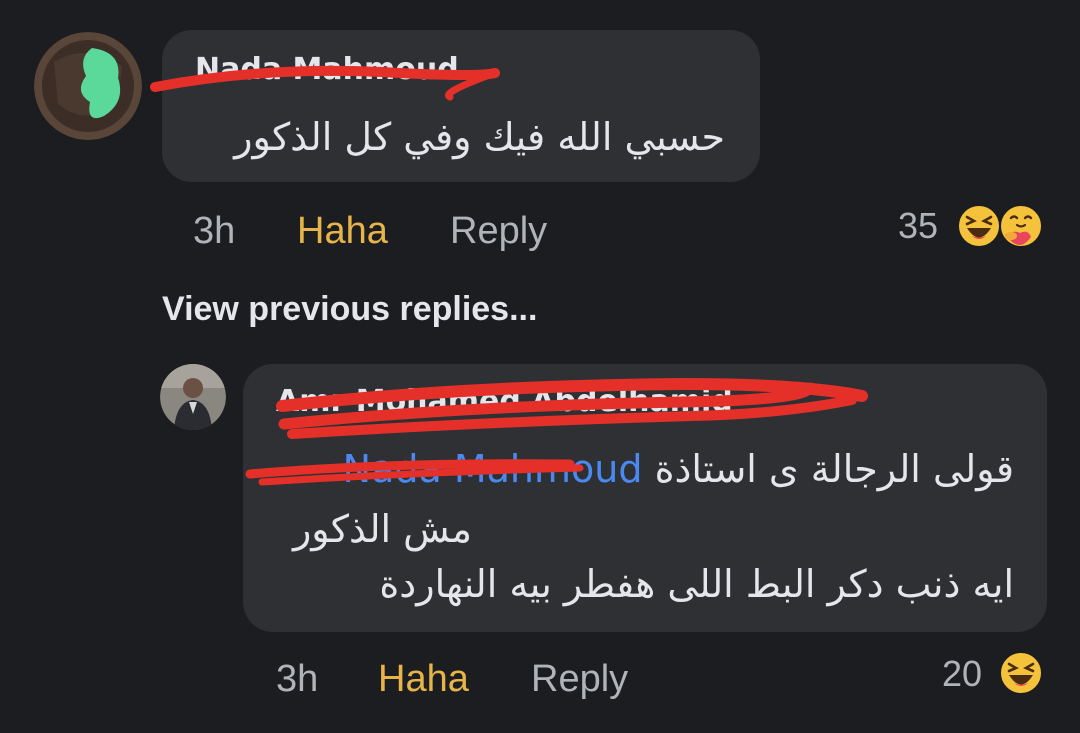 This screenshot has width=1080, height=733. I want to click on reply-author-avatar, so click(193, 397).